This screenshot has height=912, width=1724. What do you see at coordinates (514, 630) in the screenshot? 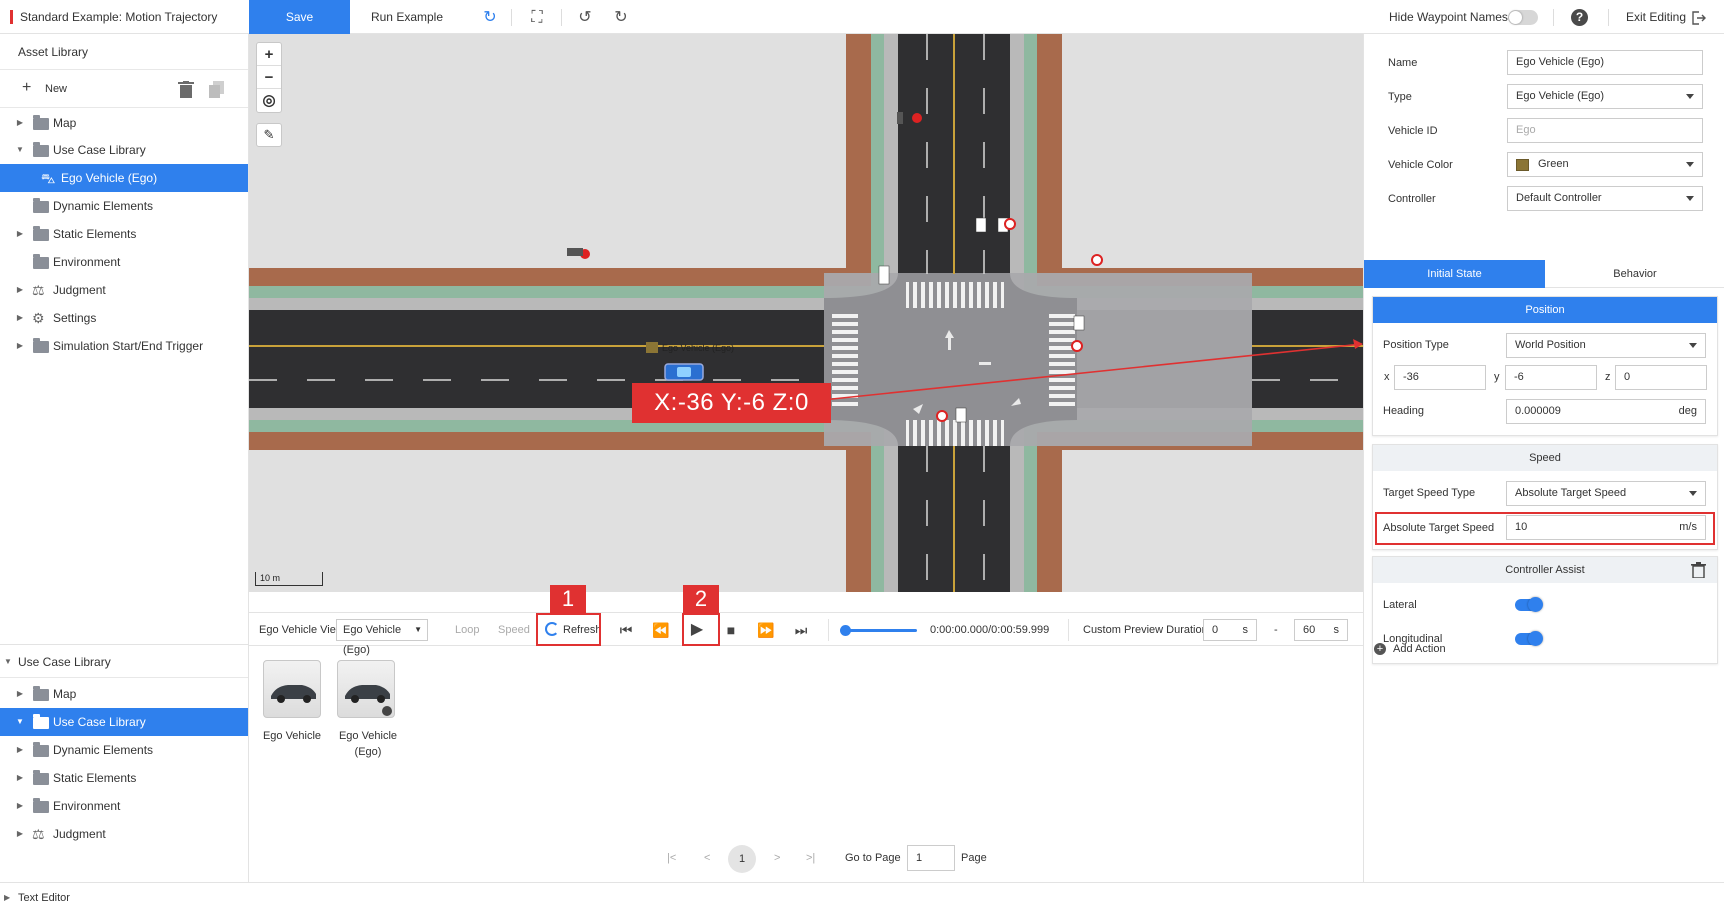
I see `speed-control: Speed` at bounding box center [514, 630].